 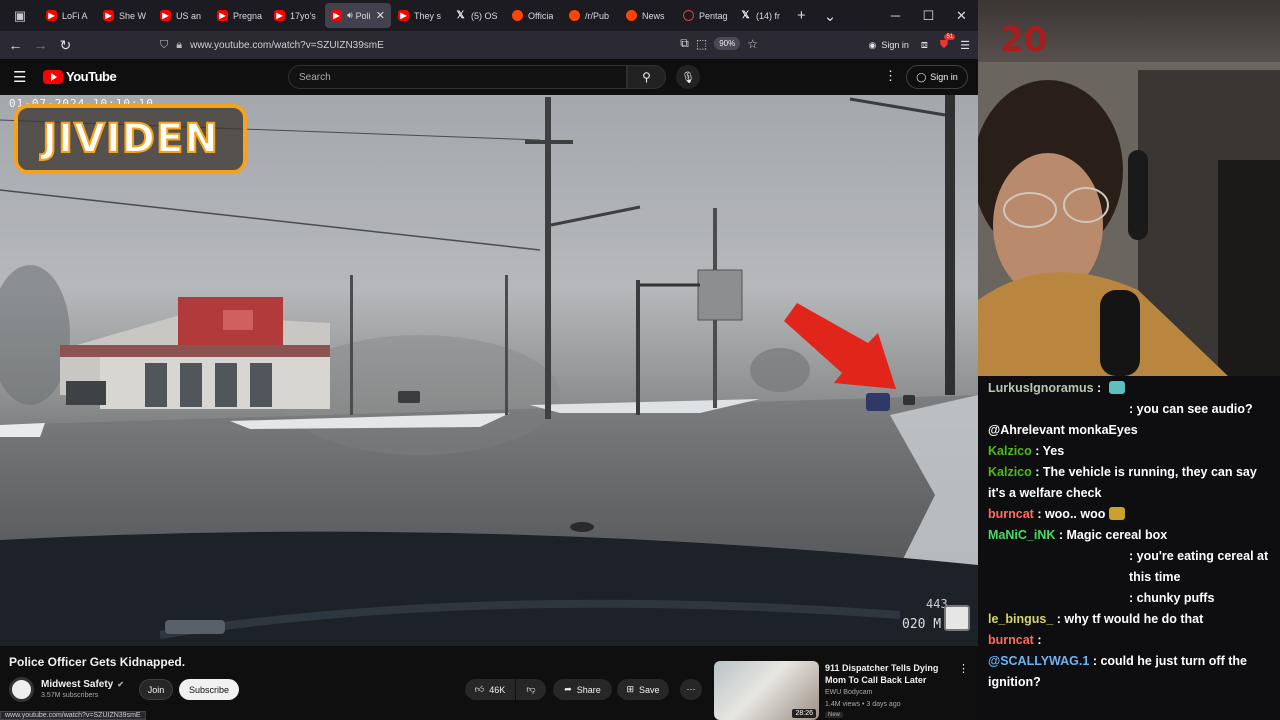 I want to click on forward-icon: →, so click(x=40, y=45).